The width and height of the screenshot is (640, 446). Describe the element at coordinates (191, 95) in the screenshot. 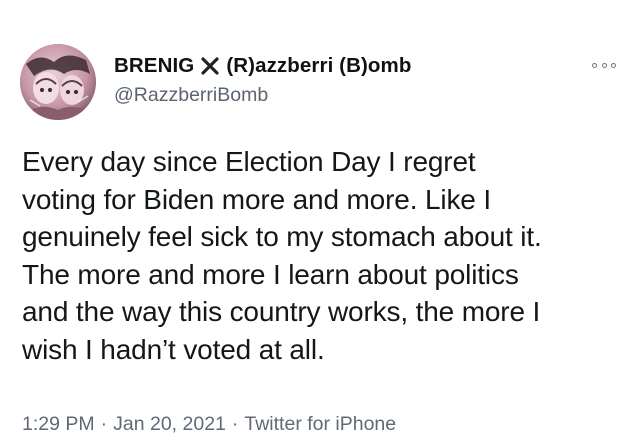

I see `user-handle: @RazzberriBomb` at that location.